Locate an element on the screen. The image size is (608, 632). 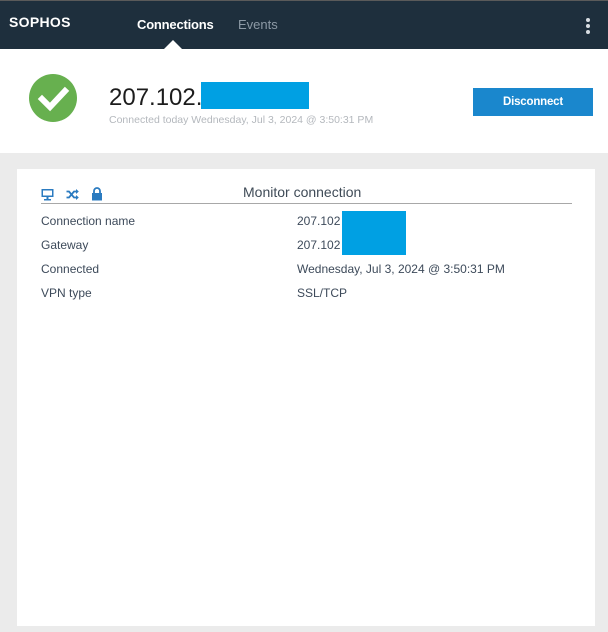
tab-events: Events is located at coordinates (258, 24).